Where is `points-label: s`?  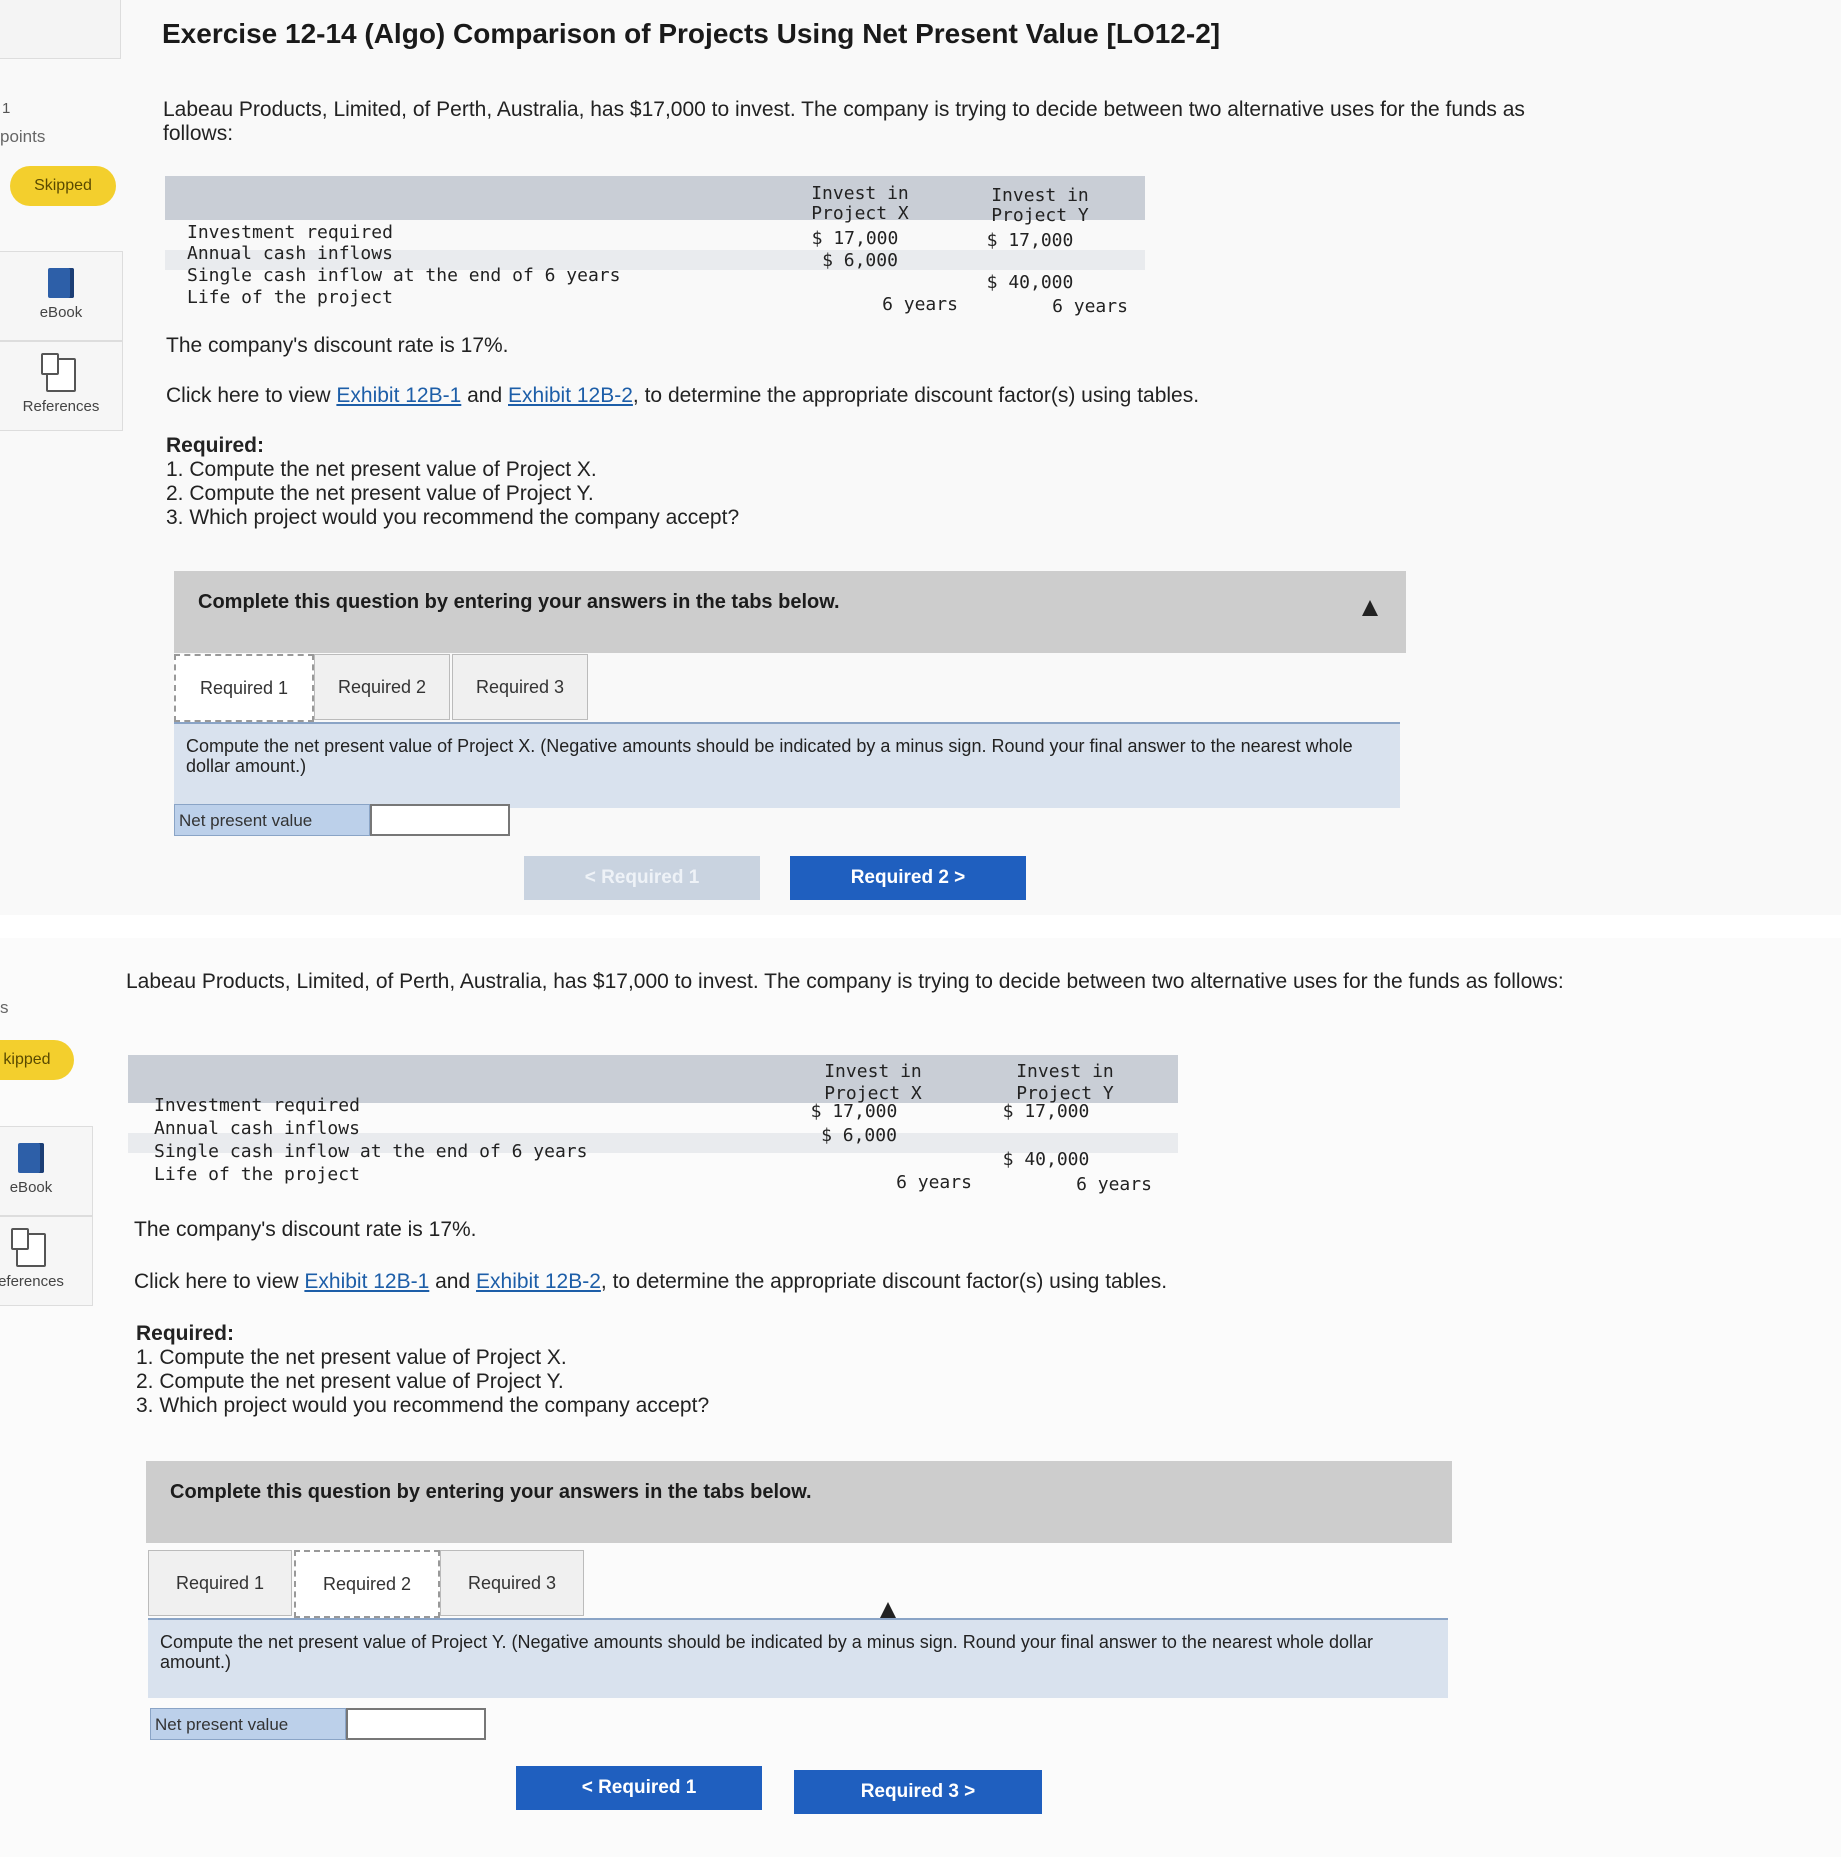
points-label: s is located at coordinates (4, 1007).